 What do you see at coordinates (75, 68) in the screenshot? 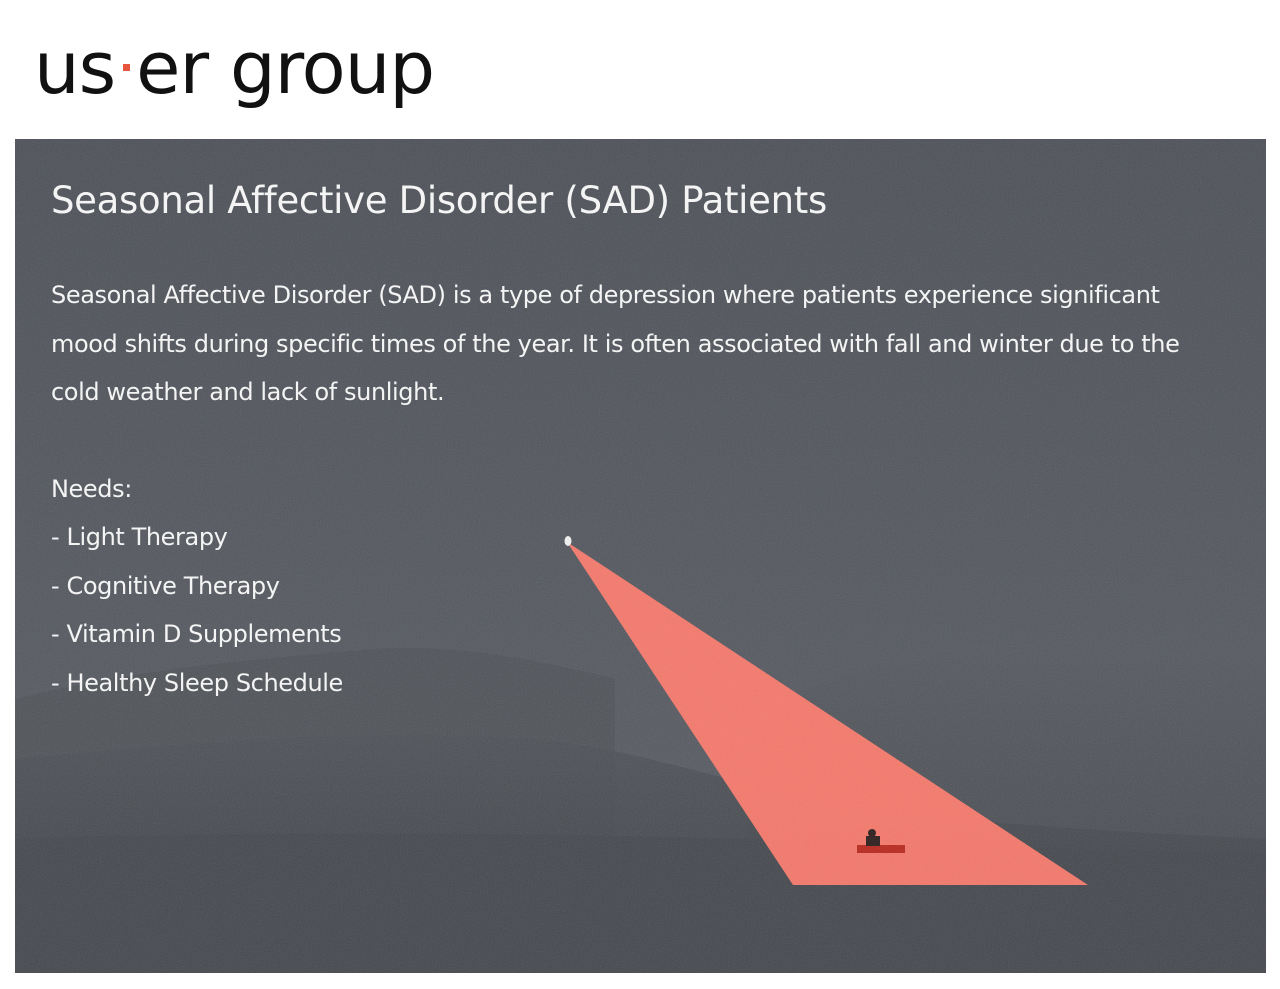
I see `logo-text-part1: us` at bounding box center [75, 68].